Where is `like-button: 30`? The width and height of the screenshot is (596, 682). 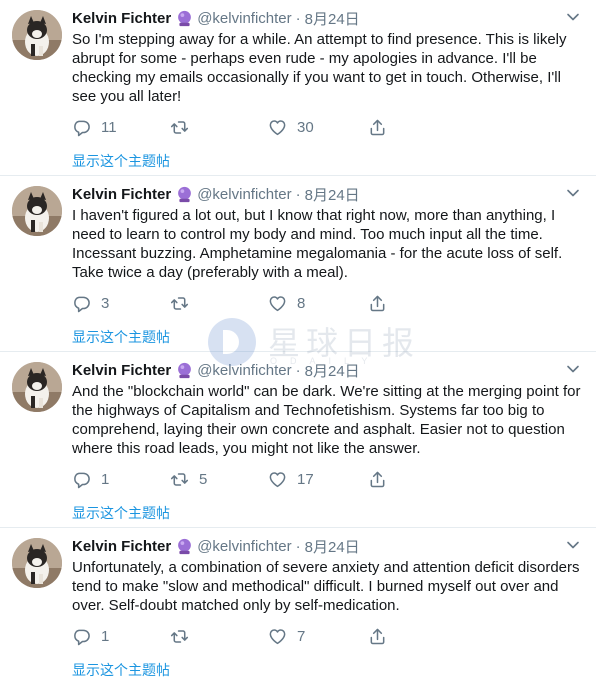 like-button: 30 is located at coordinates (291, 127).